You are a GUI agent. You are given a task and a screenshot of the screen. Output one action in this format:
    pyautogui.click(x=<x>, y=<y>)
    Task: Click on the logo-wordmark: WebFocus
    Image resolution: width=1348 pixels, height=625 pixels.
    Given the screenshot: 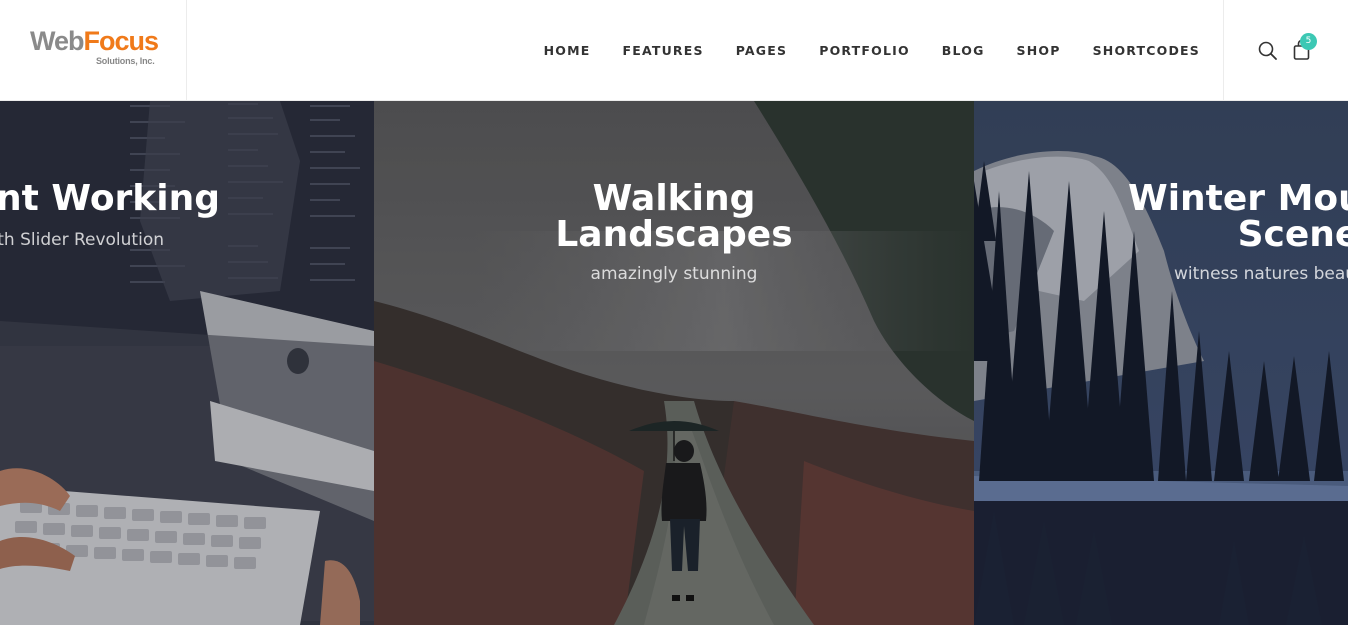 What is the action you would take?
    pyautogui.click(x=95, y=41)
    